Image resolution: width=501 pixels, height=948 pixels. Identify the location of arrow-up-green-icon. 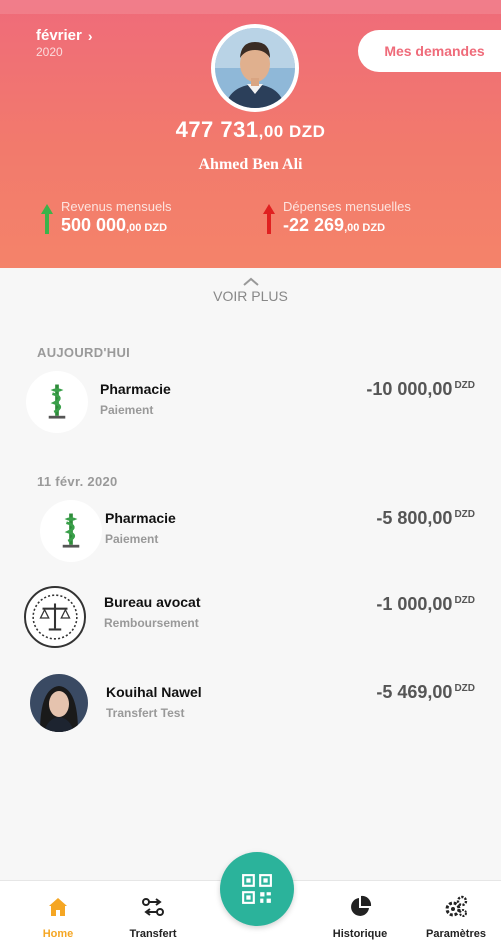
(47, 219).